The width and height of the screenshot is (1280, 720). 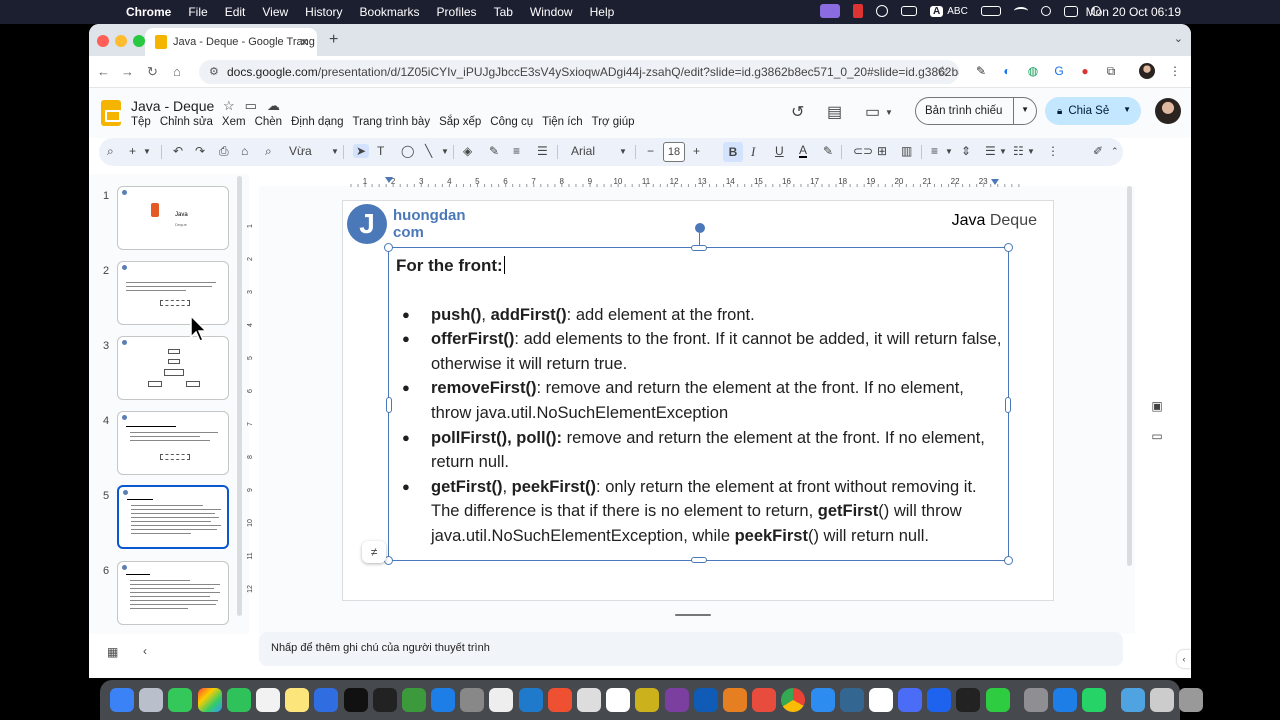 What do you see at coordinates (103, 71) in the screenshot?
I see `back-icon: ←` at bounding box center [103, 71].